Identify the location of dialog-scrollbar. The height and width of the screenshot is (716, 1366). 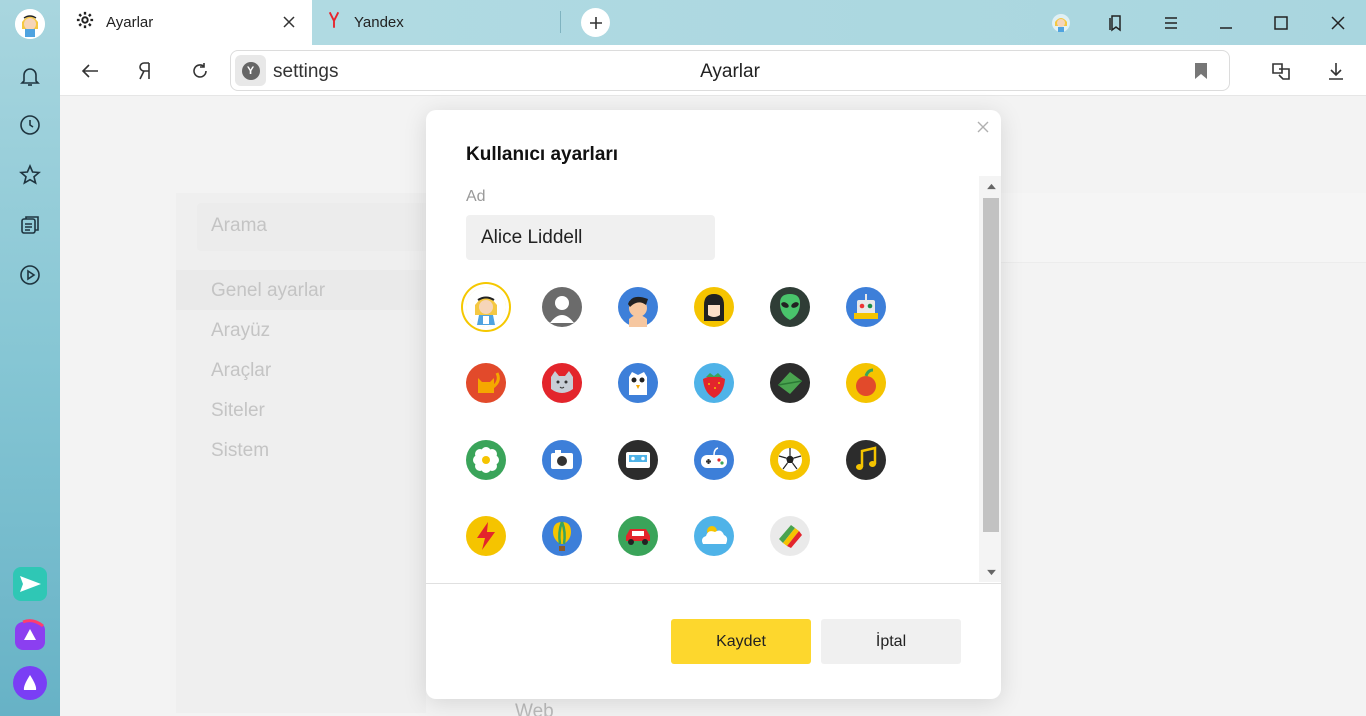
(990, 379).